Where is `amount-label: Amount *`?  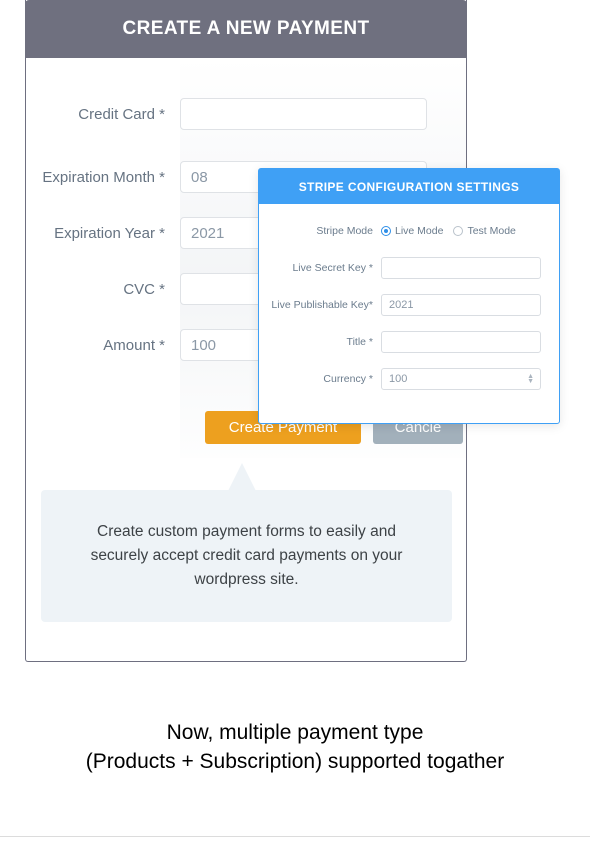 amount-label: Amount * is located at coordinates (134, 345).